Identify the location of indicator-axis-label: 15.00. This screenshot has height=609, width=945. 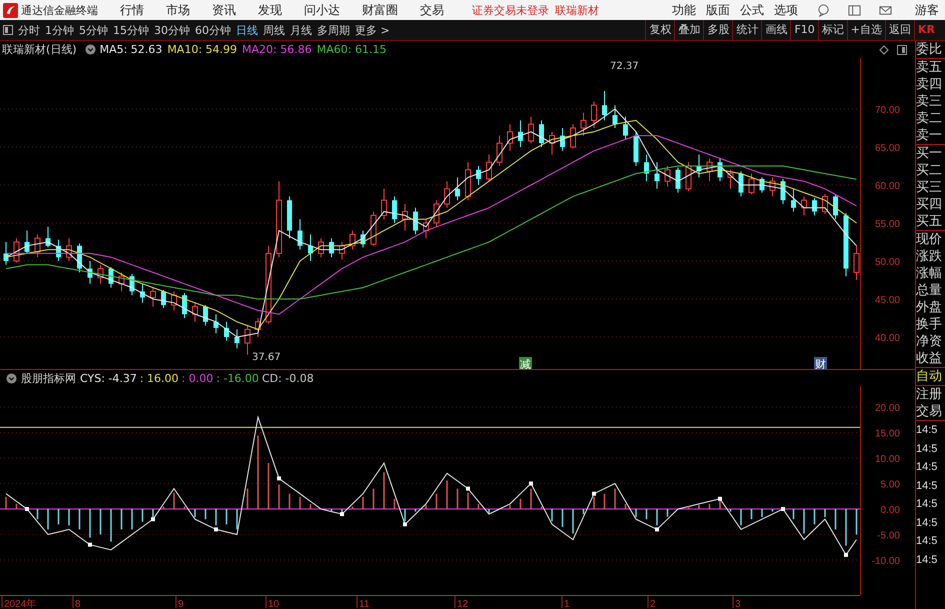
(887, 434).